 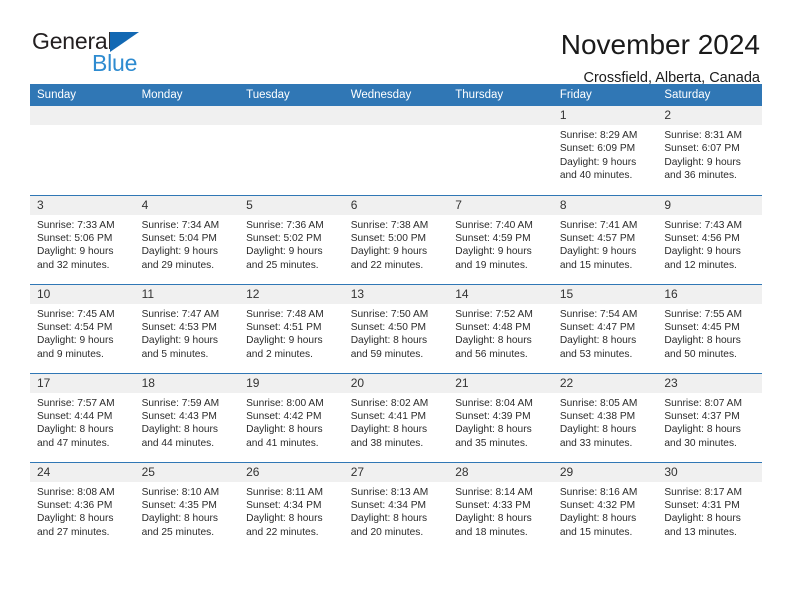 What do you see at coordinates (284, 492) in the screenshot?
I see `sunrise-text: Sunrise: 8:11 AM` at bounding box center [284, 492].